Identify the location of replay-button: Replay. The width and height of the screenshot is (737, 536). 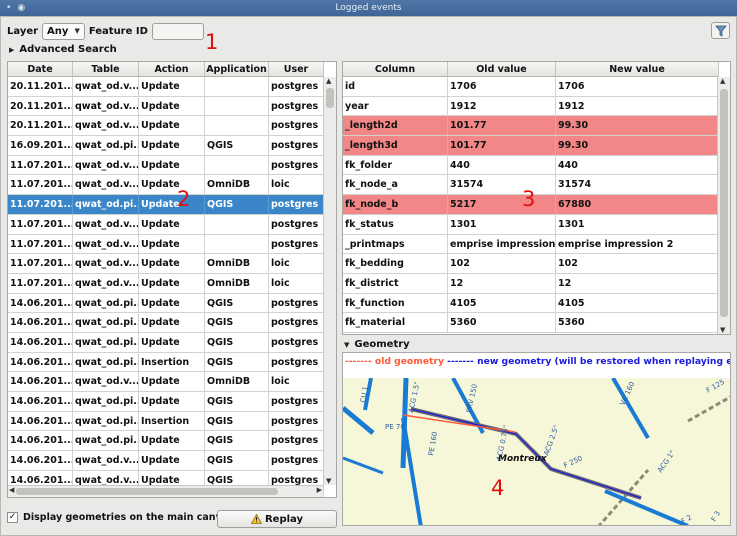
(277, 519).